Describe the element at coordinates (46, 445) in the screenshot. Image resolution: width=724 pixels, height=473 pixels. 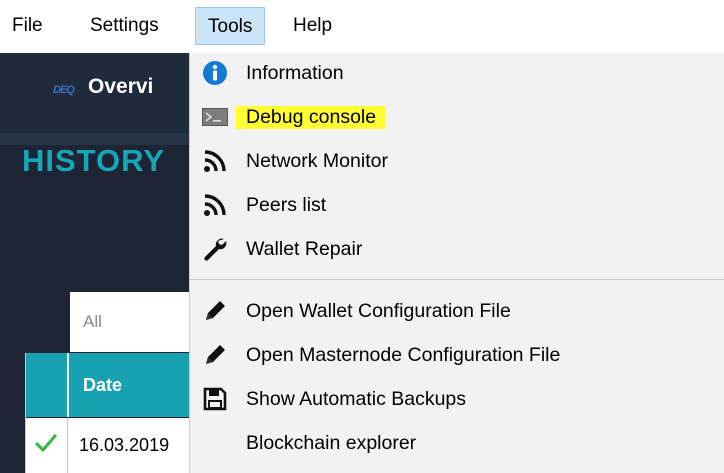
I see `check-icon` at that location.